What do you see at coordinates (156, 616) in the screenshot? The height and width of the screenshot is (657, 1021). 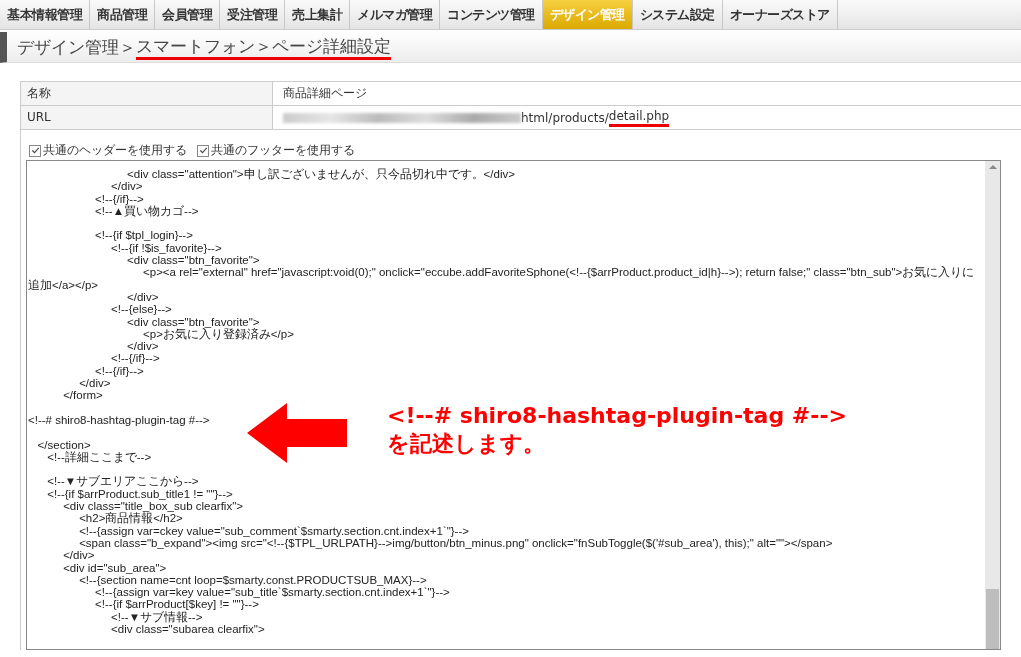 I see `code-line: <!--▼サブ情報-->` at bounding box center [156, 616].